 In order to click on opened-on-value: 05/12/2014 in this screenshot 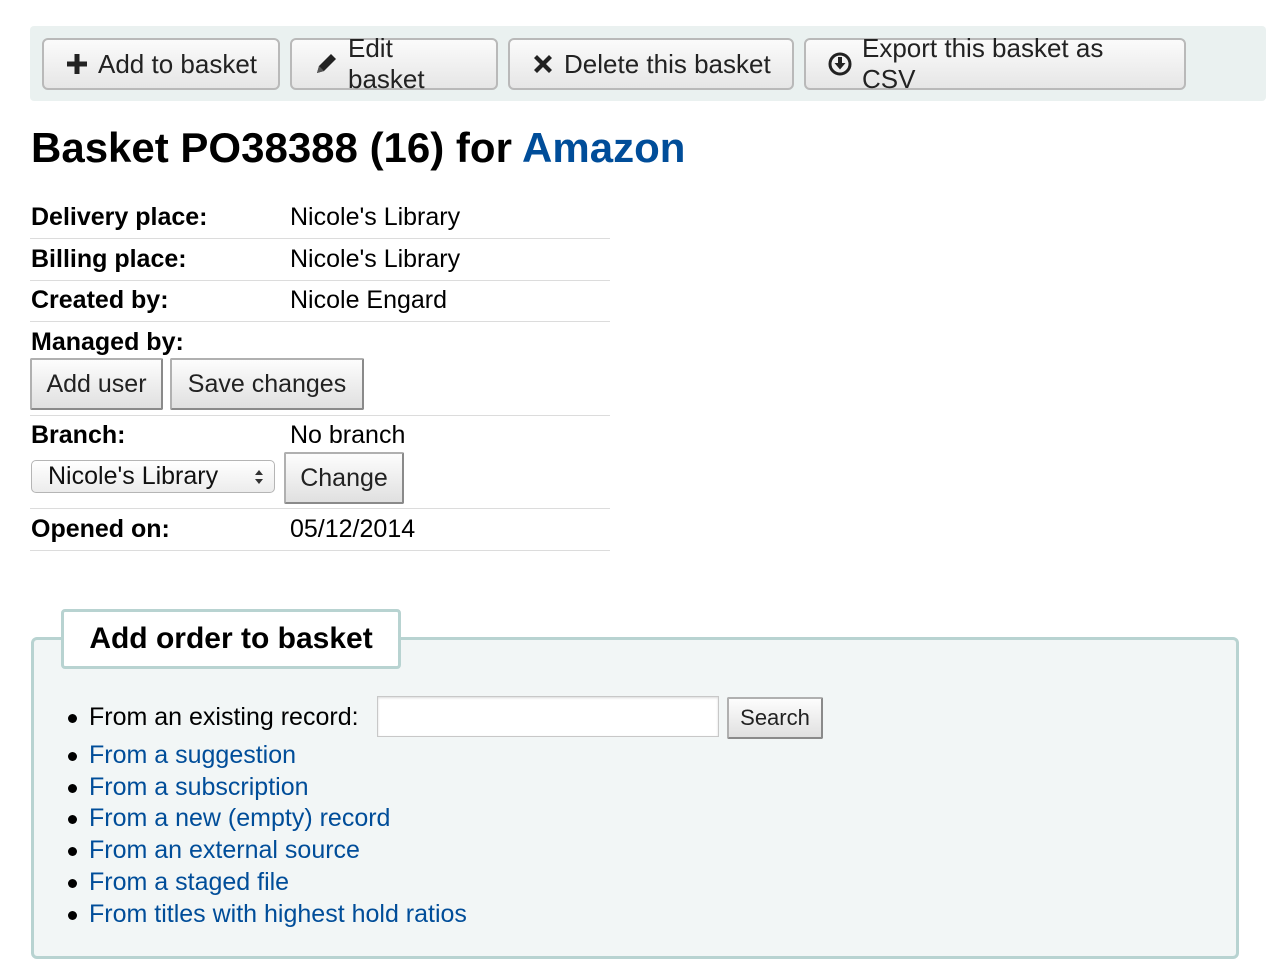, I will do `click(353, 529)`.